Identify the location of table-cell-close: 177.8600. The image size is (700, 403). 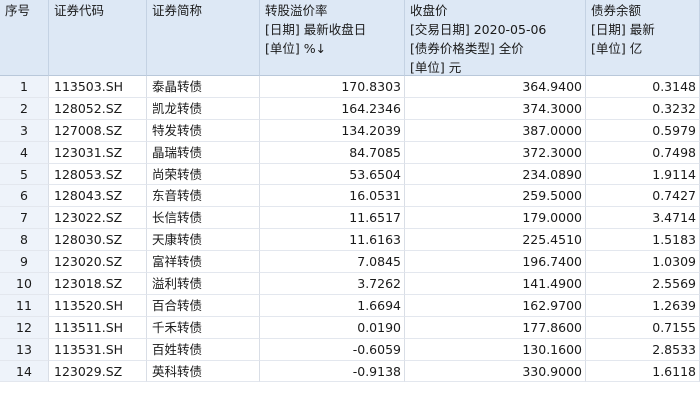
(495, 327).